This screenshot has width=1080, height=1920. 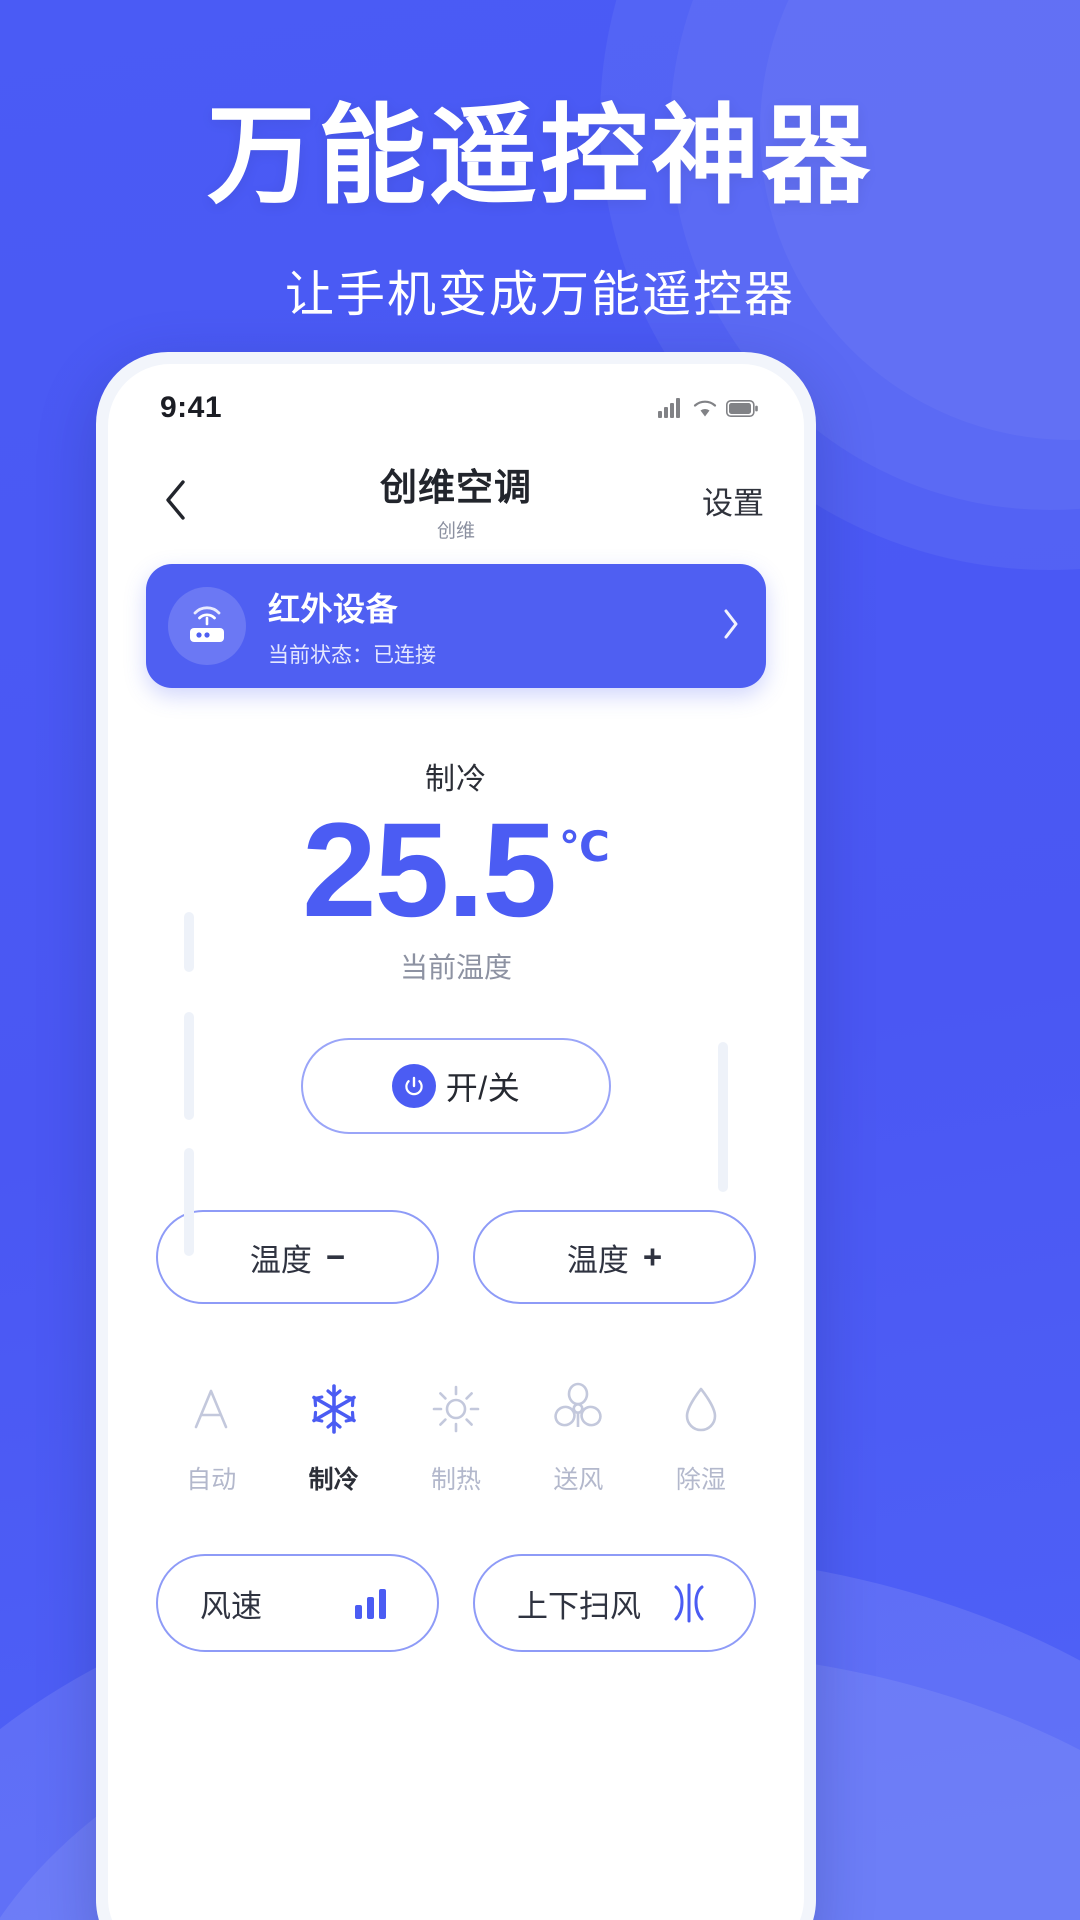 What do you see at coordinates (456, 408) in the screenshot?
I see `status-bar: 9:41` at bounding box center [456, 408].